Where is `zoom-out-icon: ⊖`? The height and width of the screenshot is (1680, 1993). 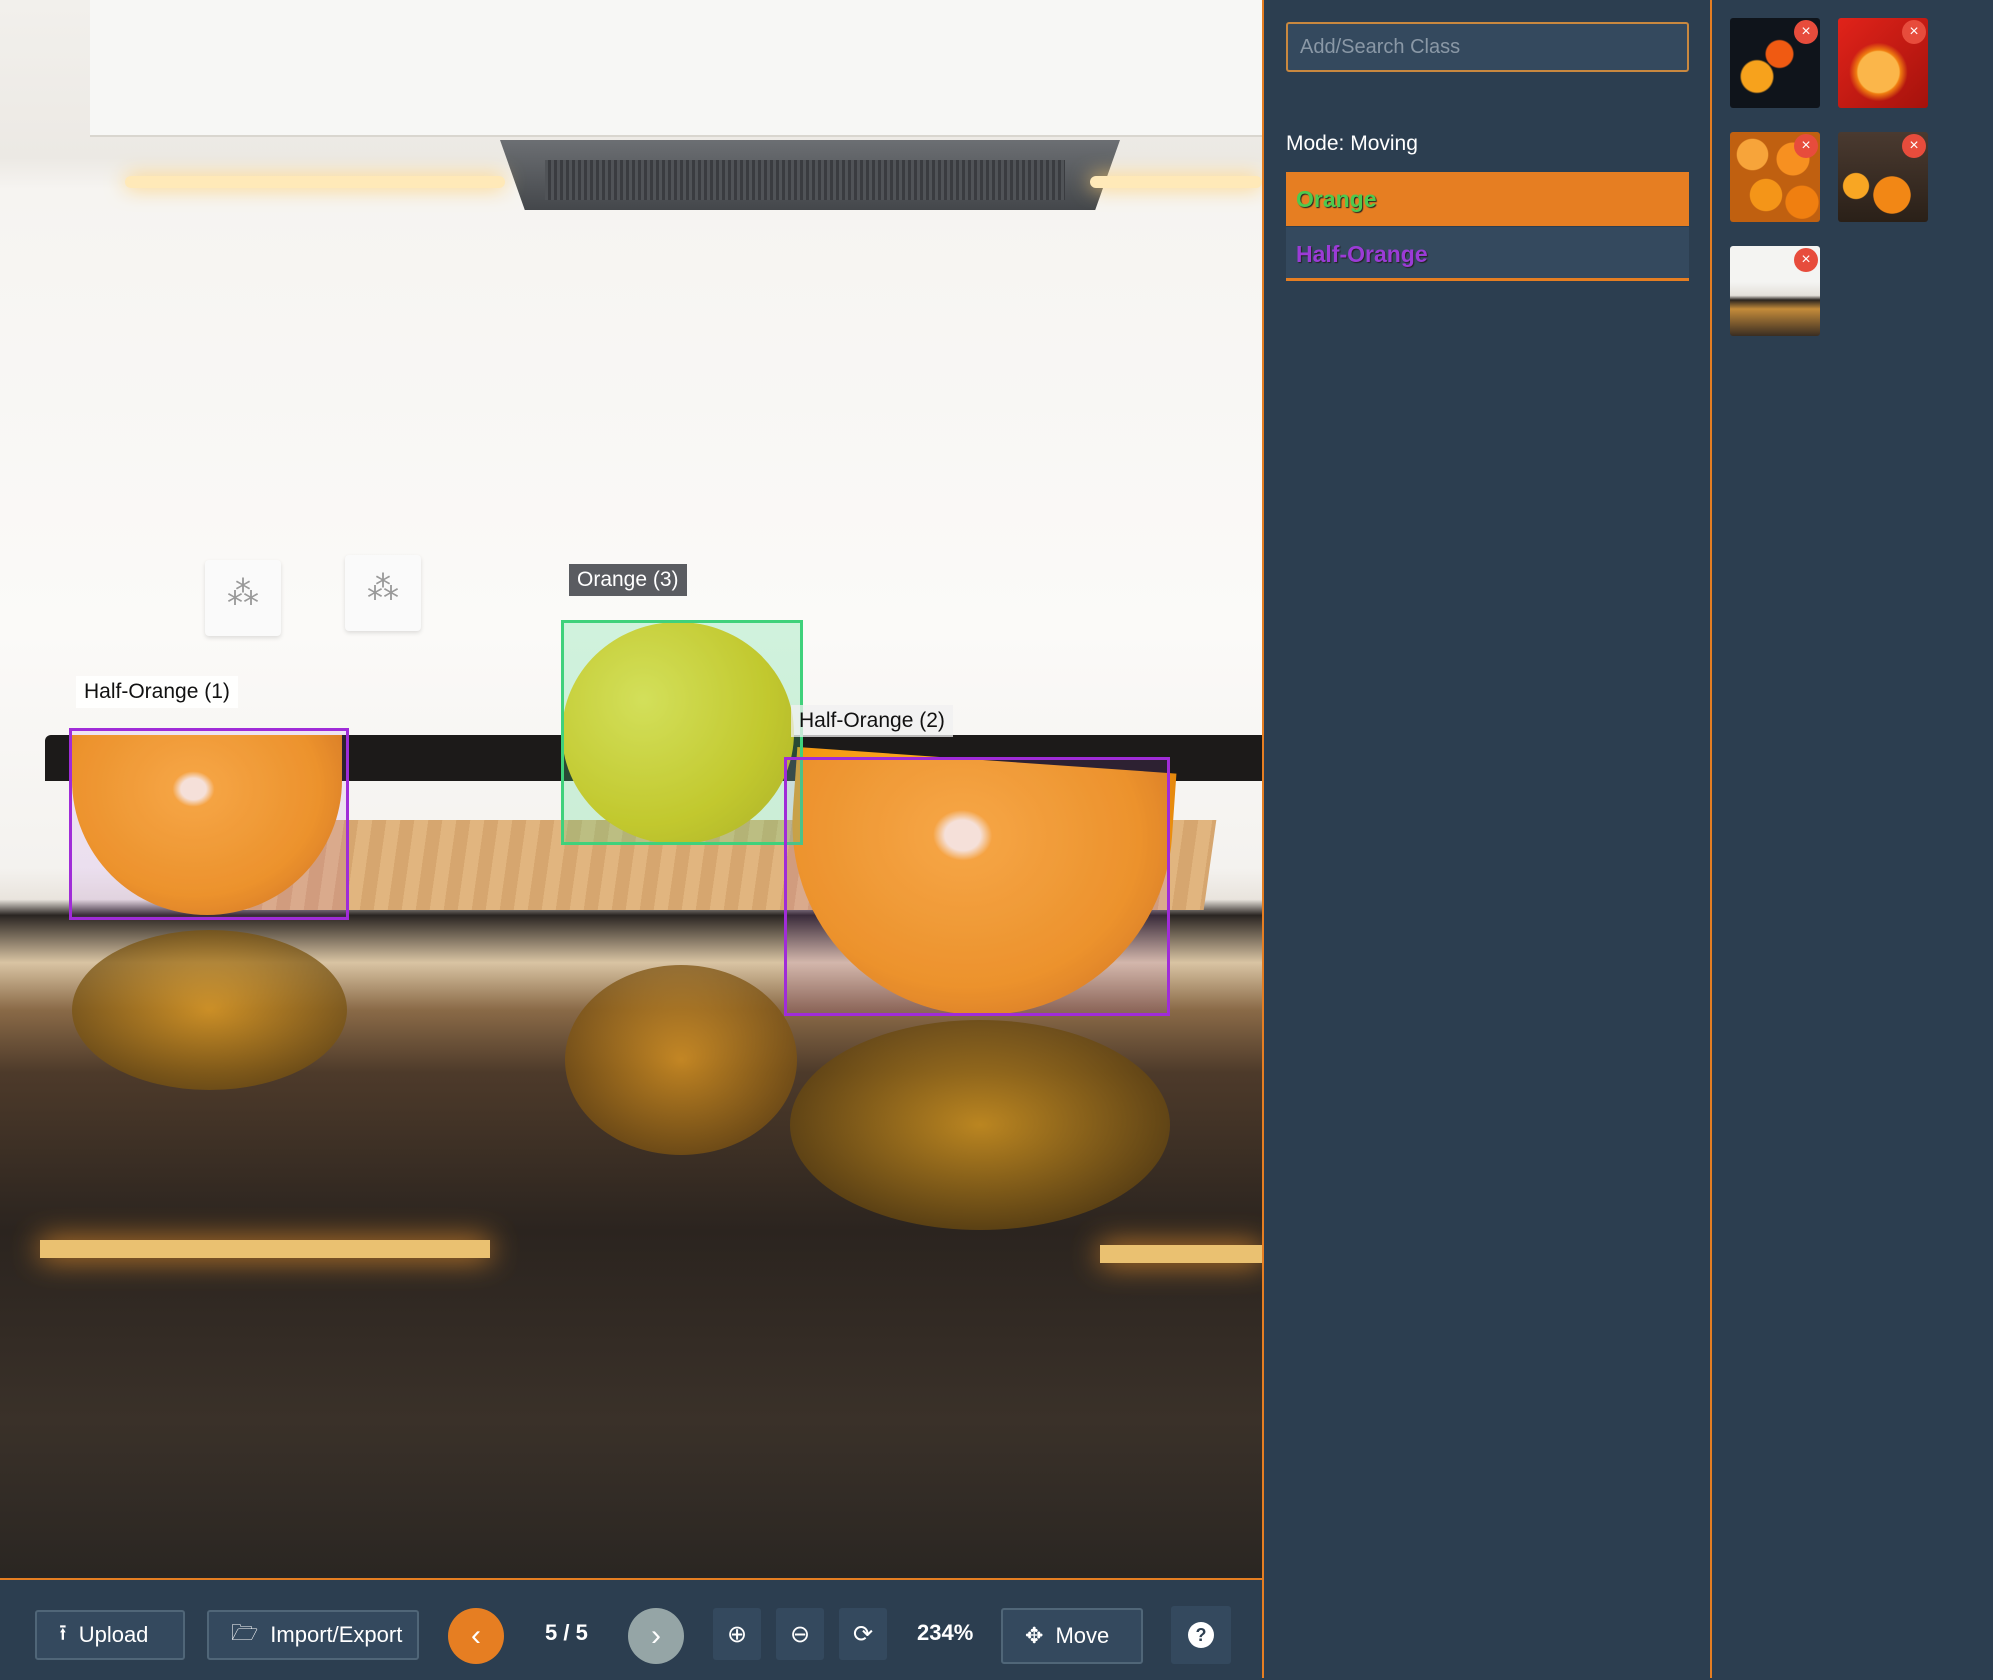 zoom-out-icon: ⊖ is located at coordinates (800, 1634).